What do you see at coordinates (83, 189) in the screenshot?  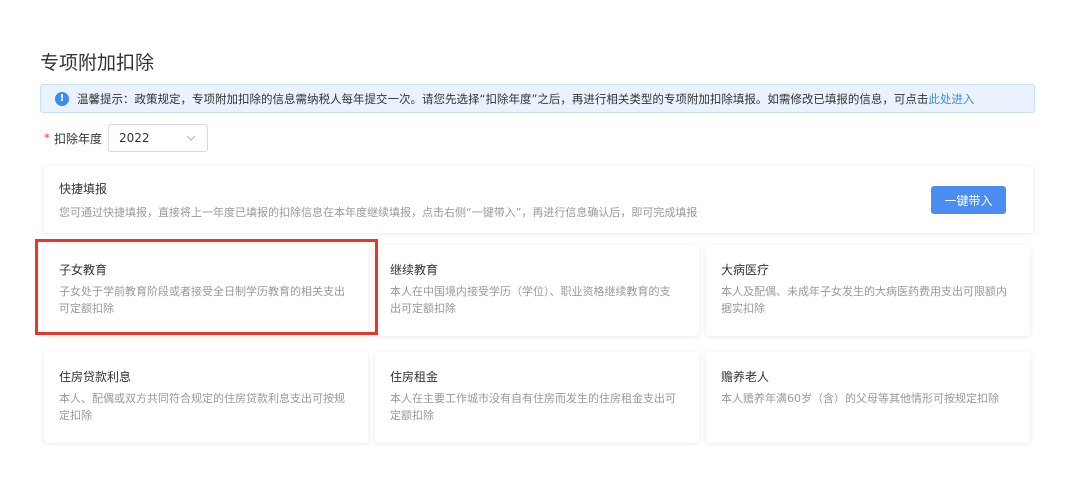 I see `quick-fill-title: 快捷填报` at bounding box center [83, 189].